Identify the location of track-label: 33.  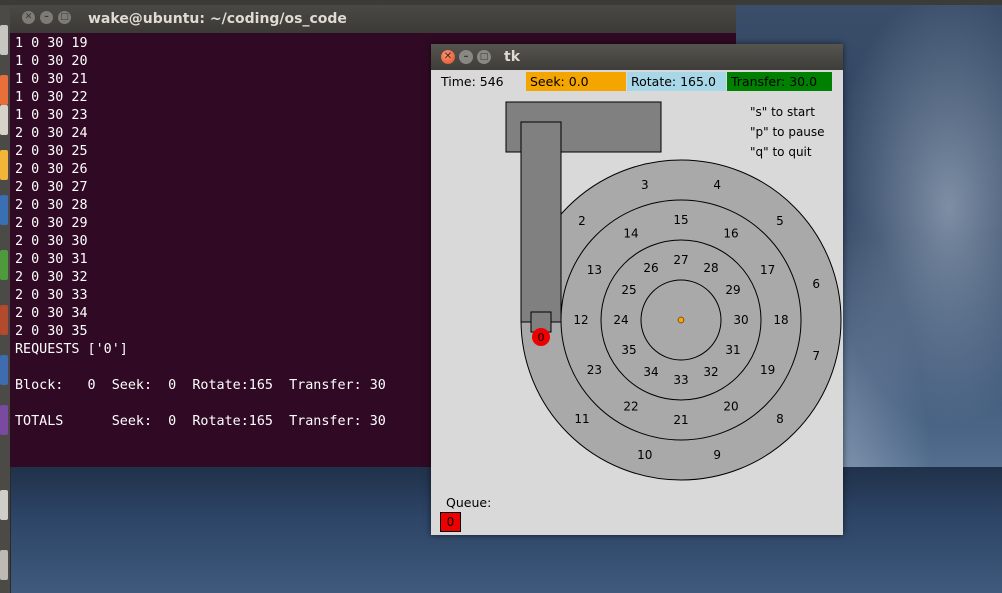
(680, 380).